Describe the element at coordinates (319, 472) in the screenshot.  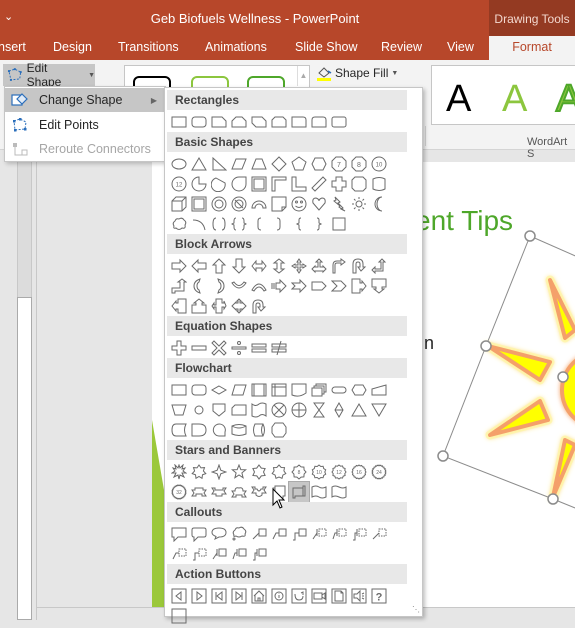
I see `stars-and-banners-shape-8: 10` at that location.